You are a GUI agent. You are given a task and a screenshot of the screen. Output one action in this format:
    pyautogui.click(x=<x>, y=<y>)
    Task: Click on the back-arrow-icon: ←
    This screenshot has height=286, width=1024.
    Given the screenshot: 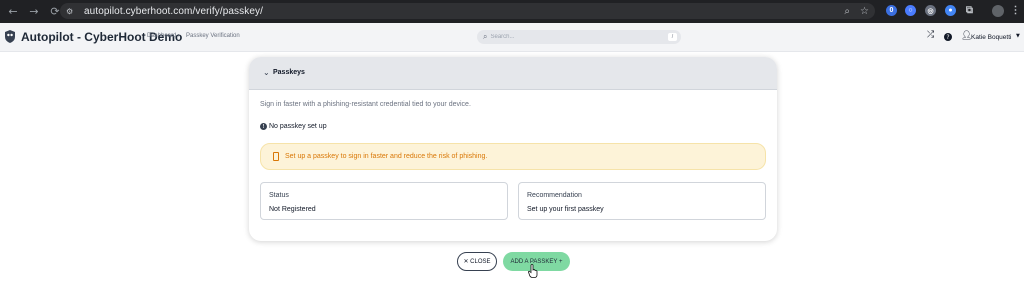 What is the action you would take?
    pyautogui.click(x=13, y=12)
    